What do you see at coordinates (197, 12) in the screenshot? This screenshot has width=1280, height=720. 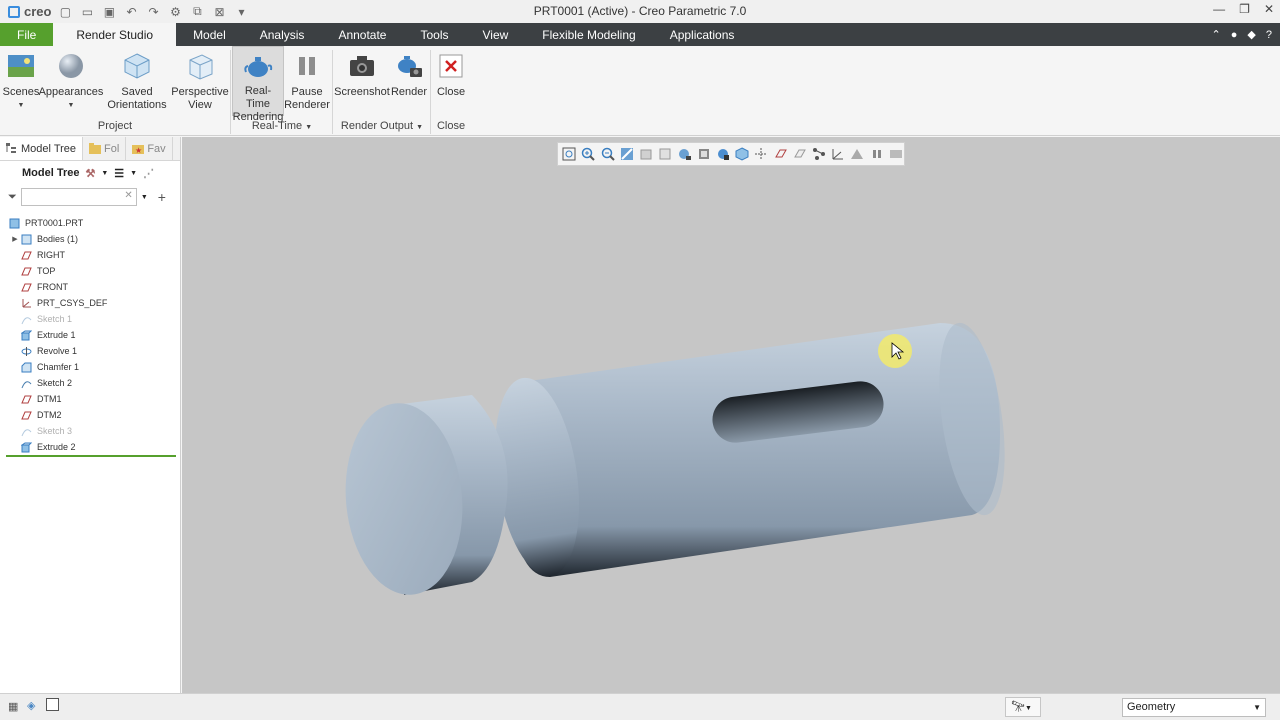 I see `windows-icon: ⧉` at bounding box center [197, 12].